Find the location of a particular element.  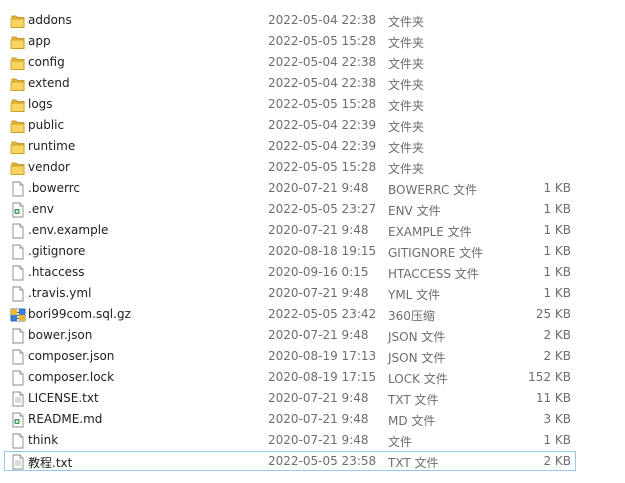

modified-date: 2020-08-19 17:15 is located at coordinates (322, 377).